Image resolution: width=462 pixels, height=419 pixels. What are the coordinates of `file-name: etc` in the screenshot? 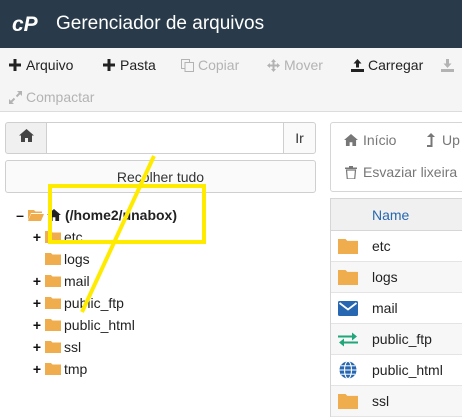 It's located at (381, 246).